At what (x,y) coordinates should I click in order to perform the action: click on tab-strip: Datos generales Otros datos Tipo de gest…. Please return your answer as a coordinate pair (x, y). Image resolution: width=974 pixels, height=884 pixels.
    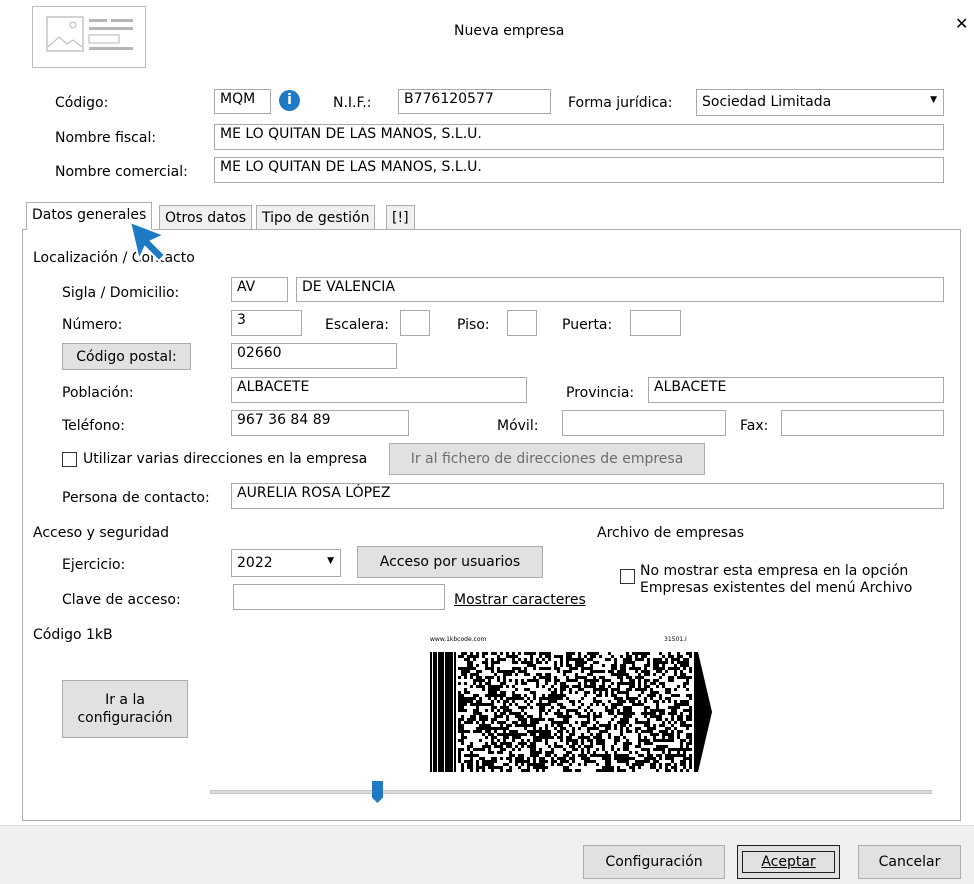
    Looking at the image, I should click on (222, 216).